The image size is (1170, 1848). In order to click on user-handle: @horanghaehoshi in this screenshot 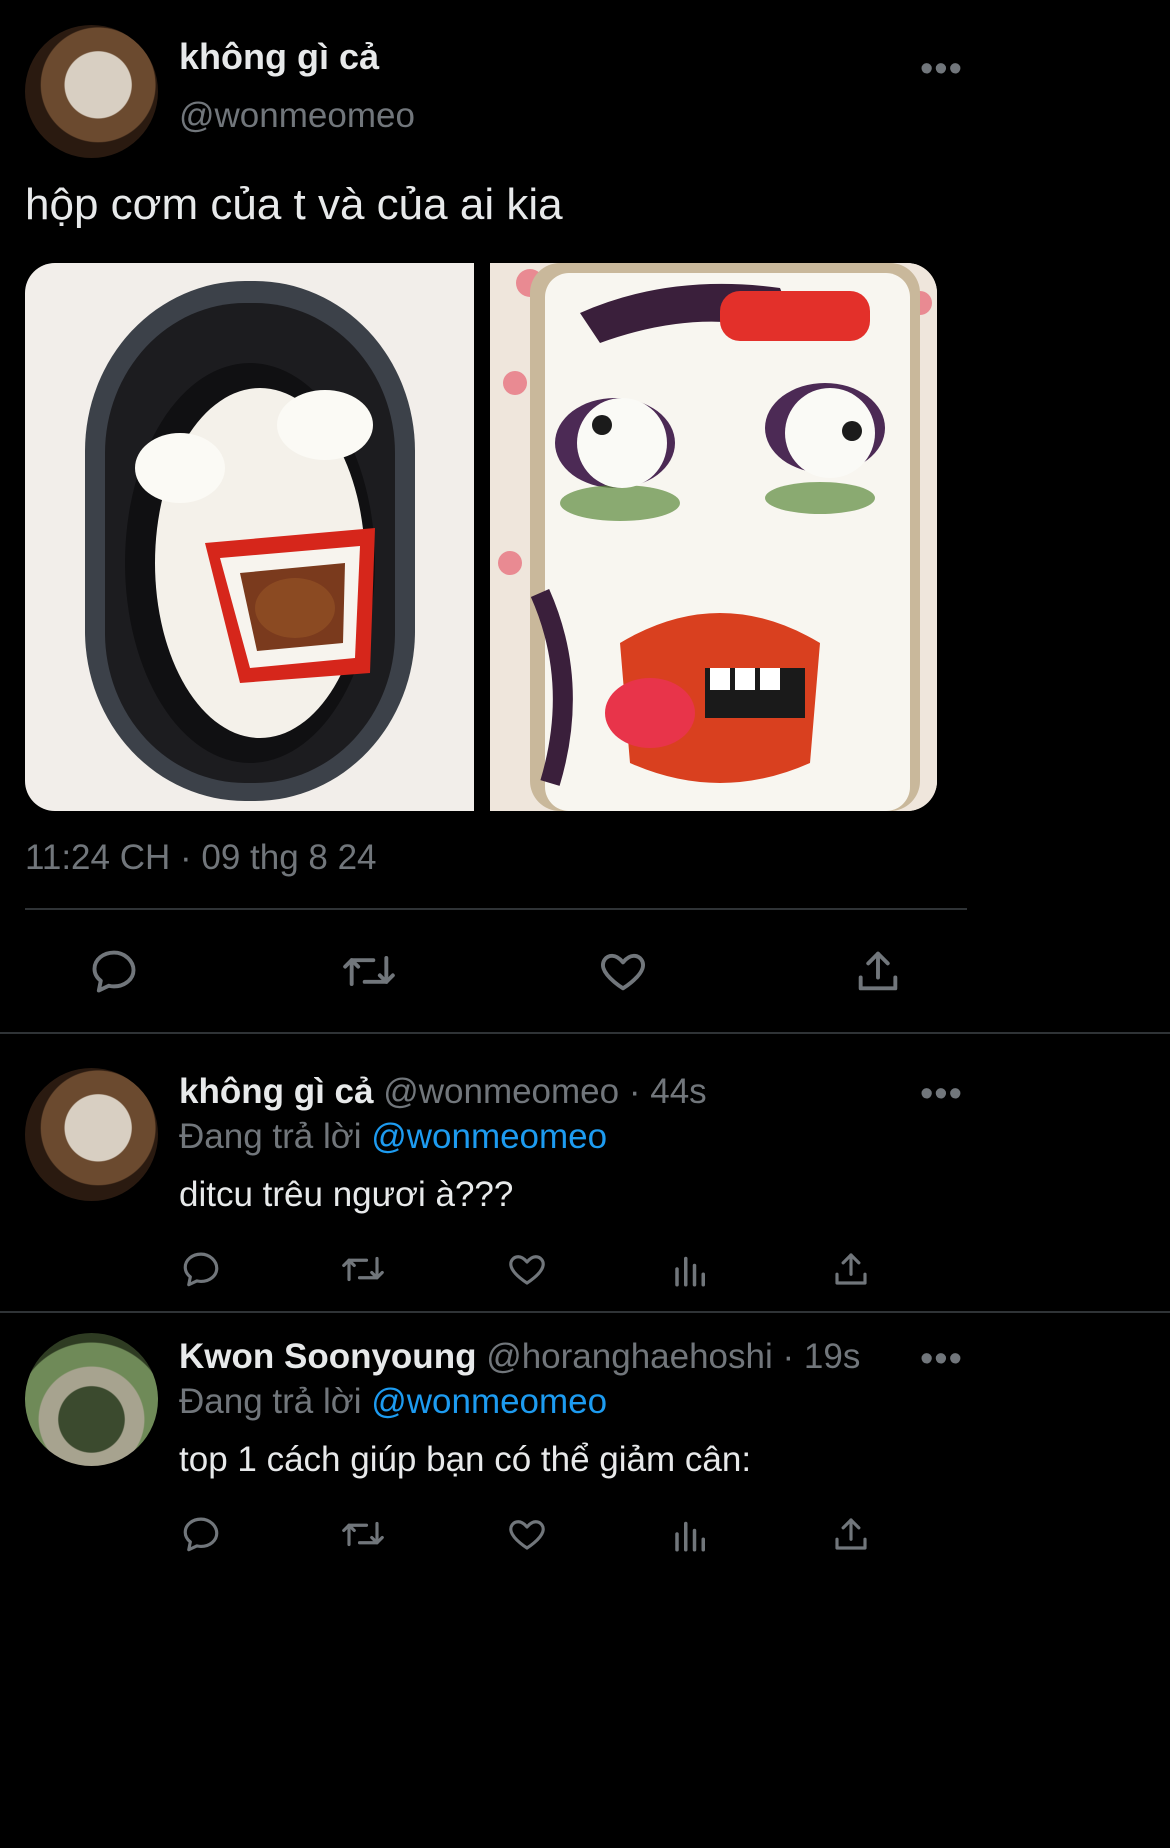, I will do `click(629, 1356)`.